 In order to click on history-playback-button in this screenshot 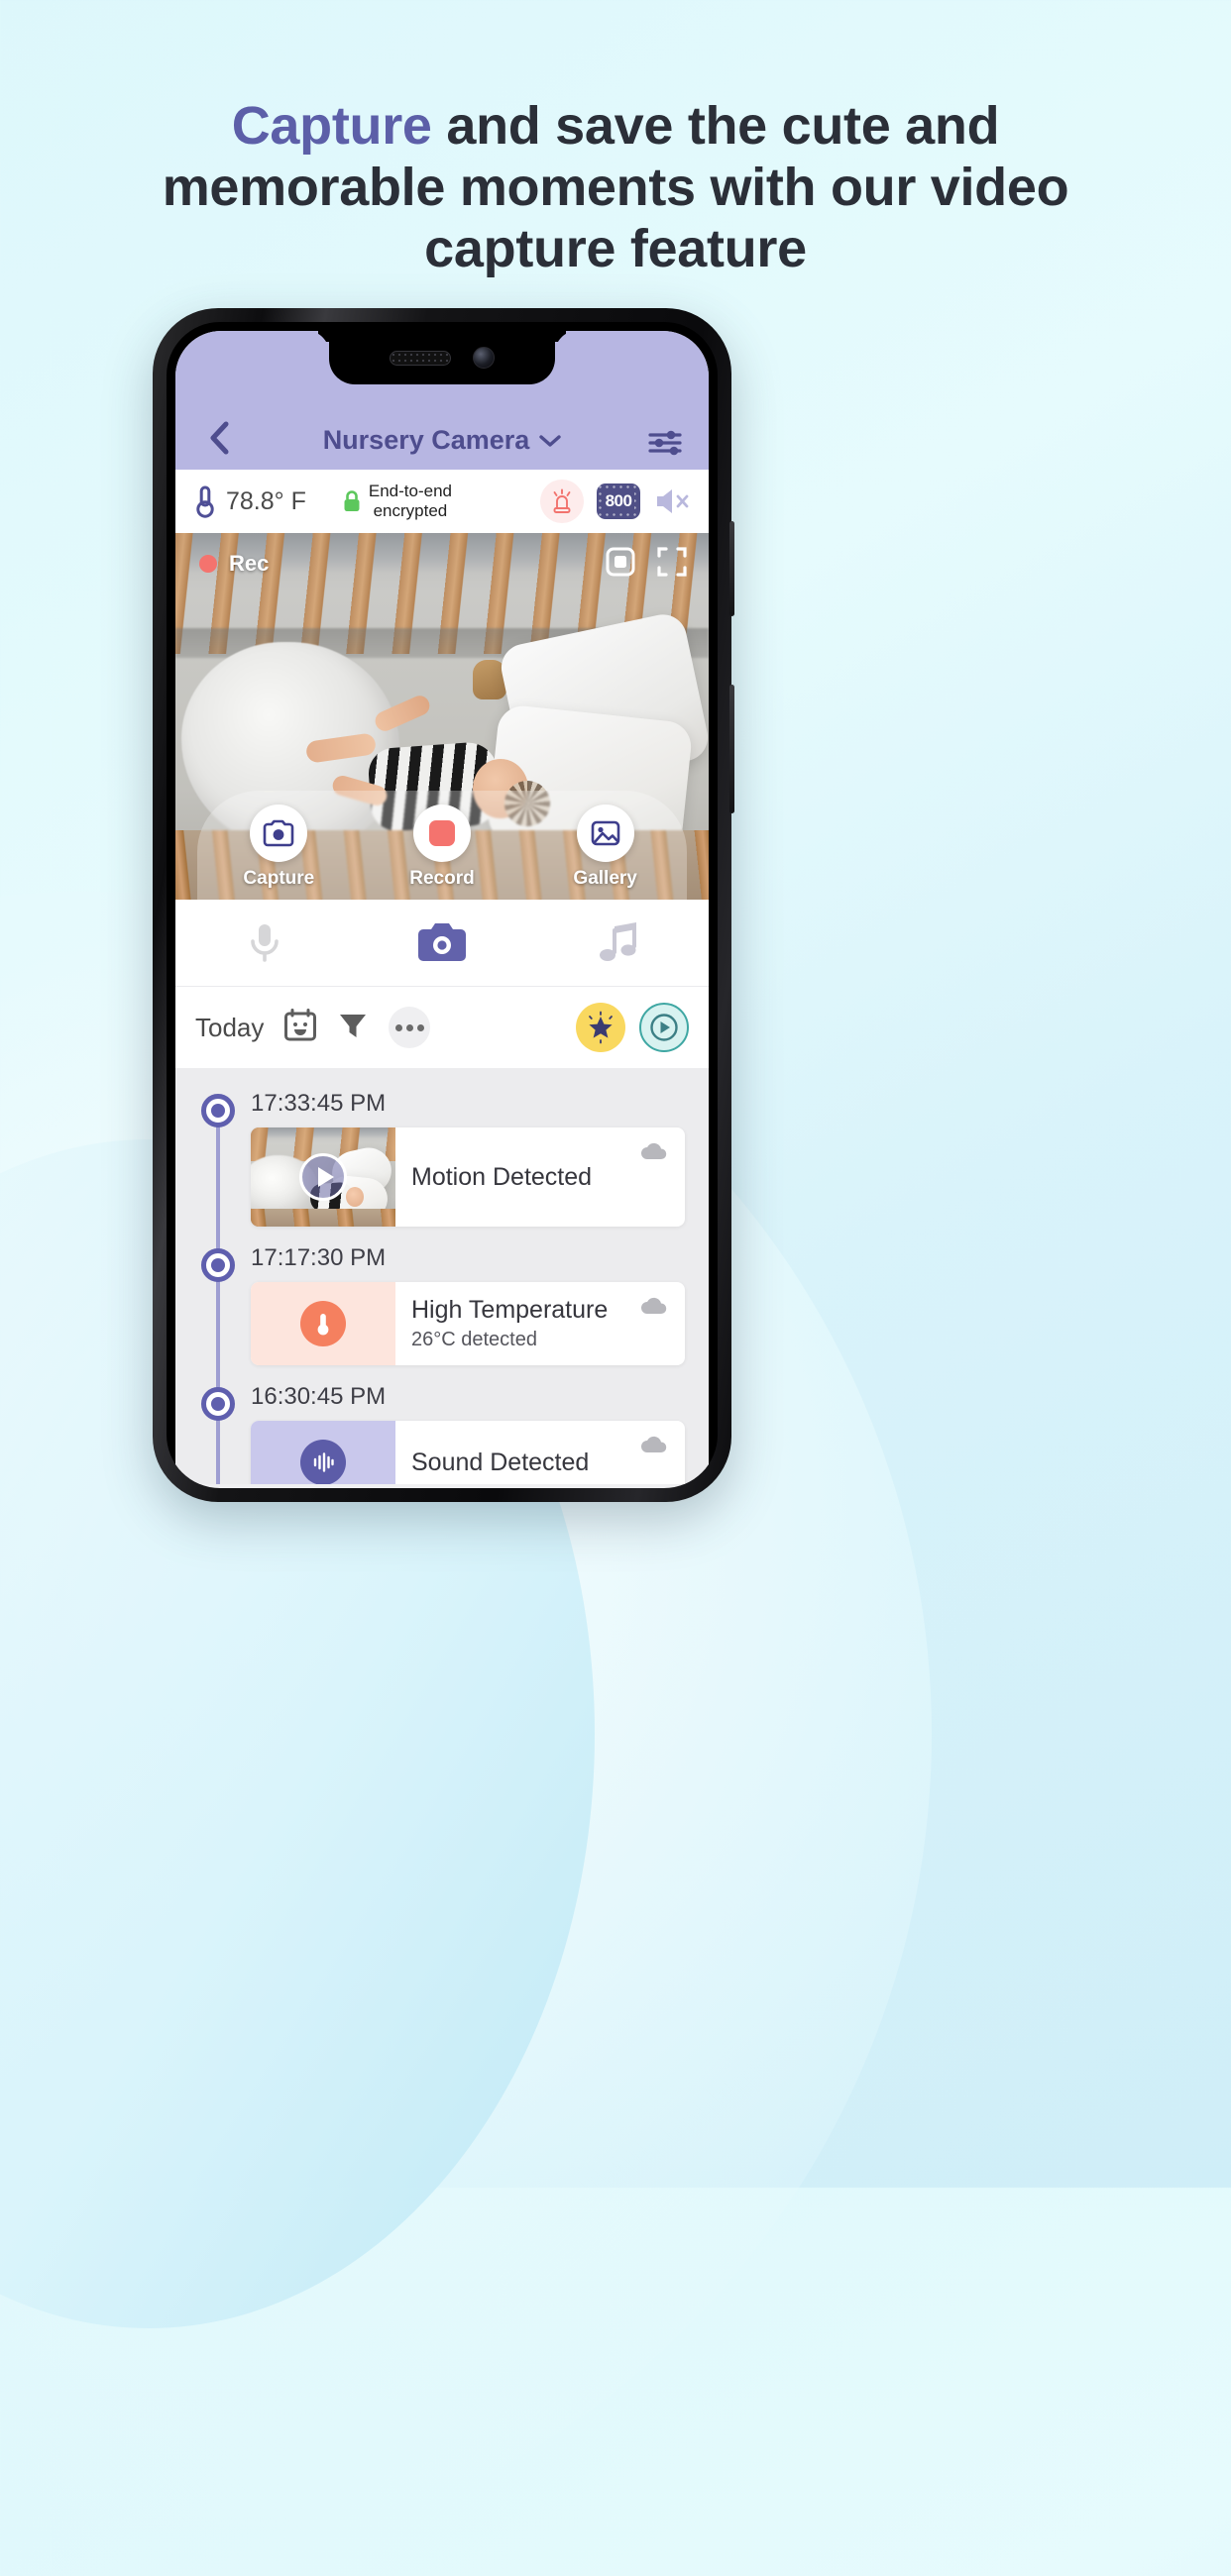, I will do `click(664, 1027)`.